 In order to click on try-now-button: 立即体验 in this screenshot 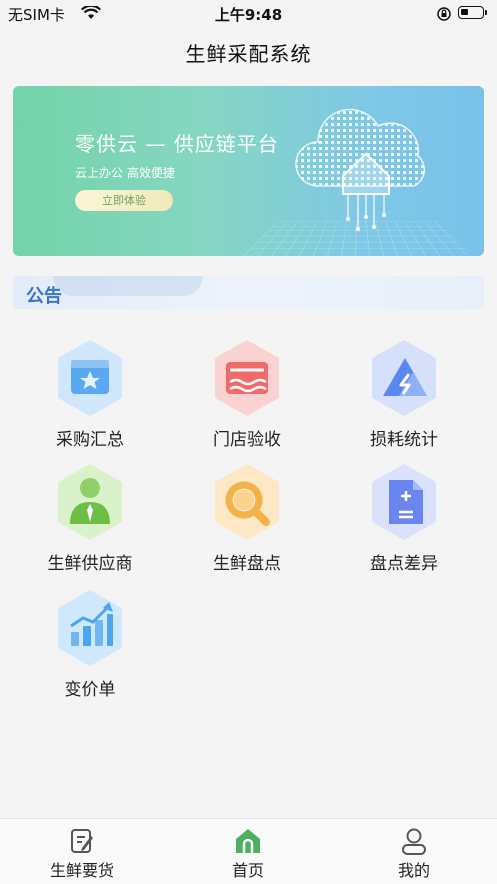, I will do `click(124, 200)`.